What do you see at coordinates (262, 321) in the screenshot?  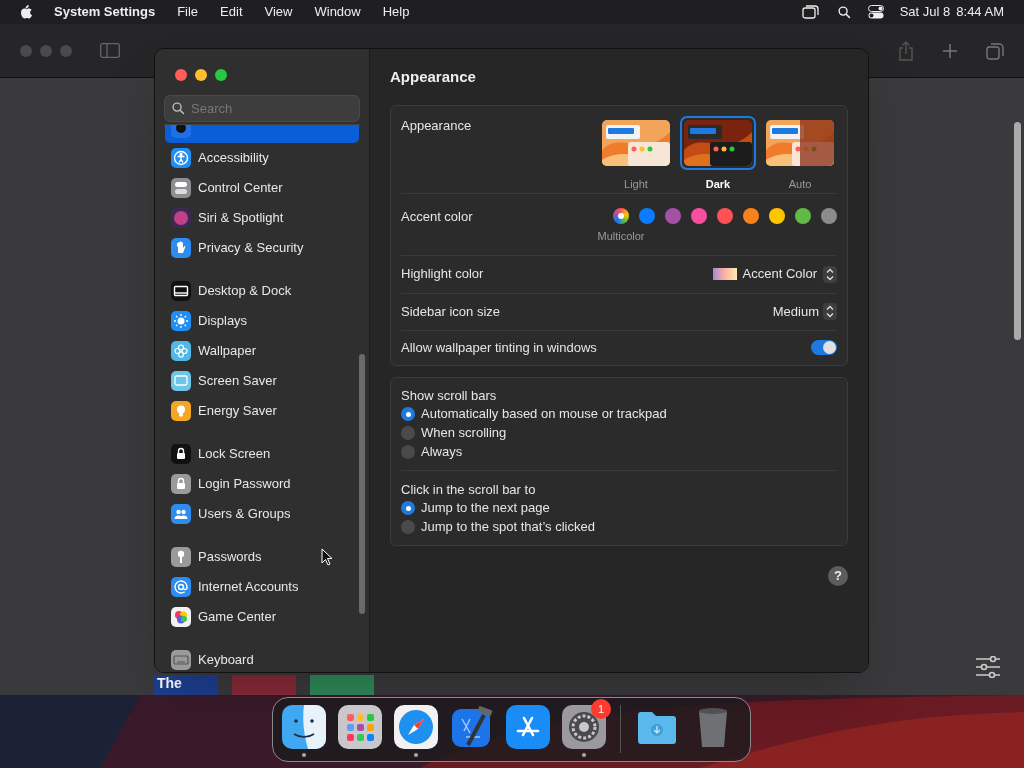 I see `sidebar-item: Displays` at bounding box center [262, 321].